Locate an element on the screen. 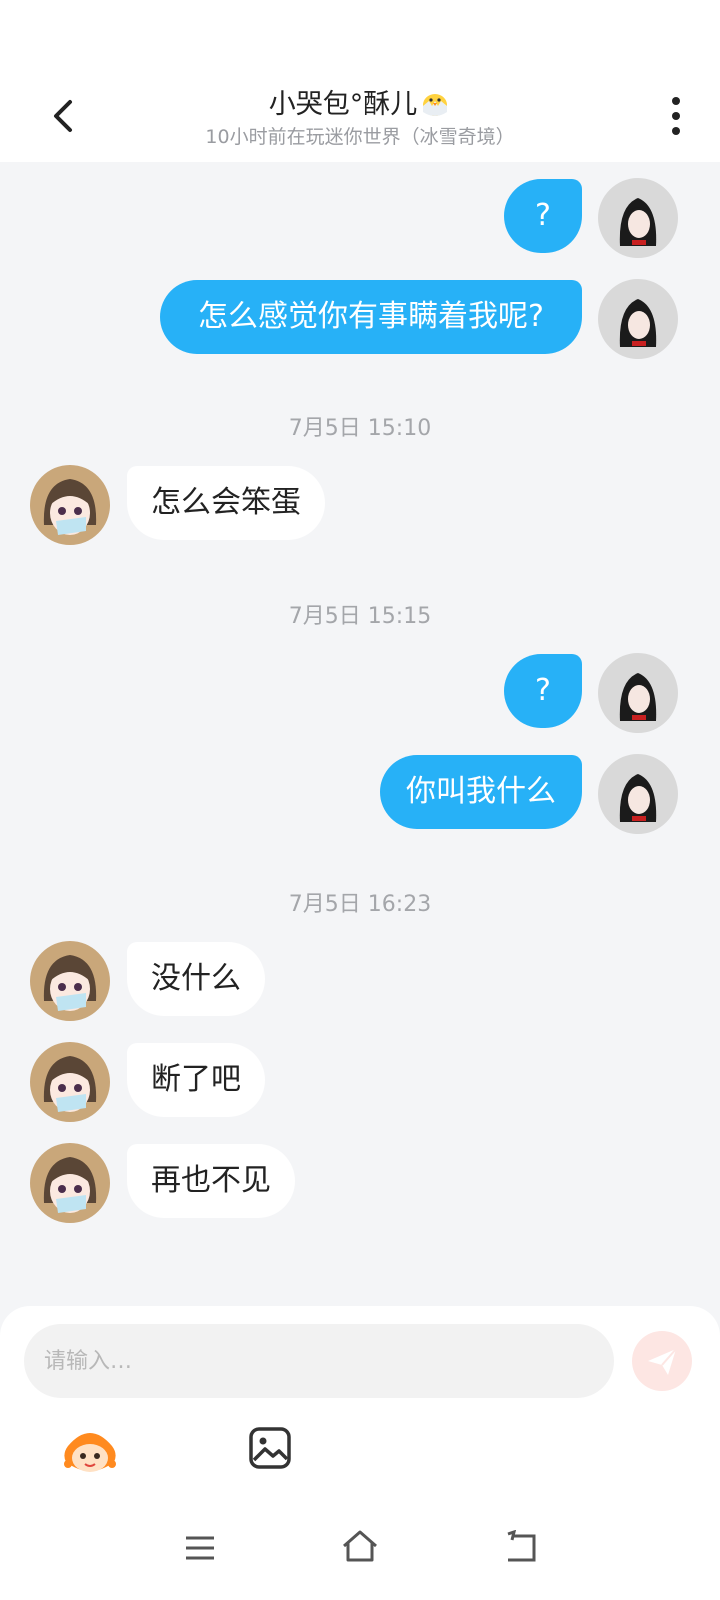  contact-name: 小哭包°酥儿 is located at coordinates (343, 104).